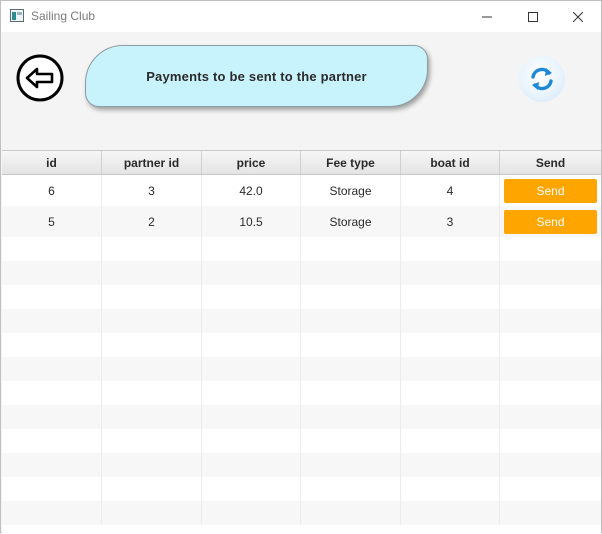  I want to click on cell-price: 10.5, so click(251, 221).